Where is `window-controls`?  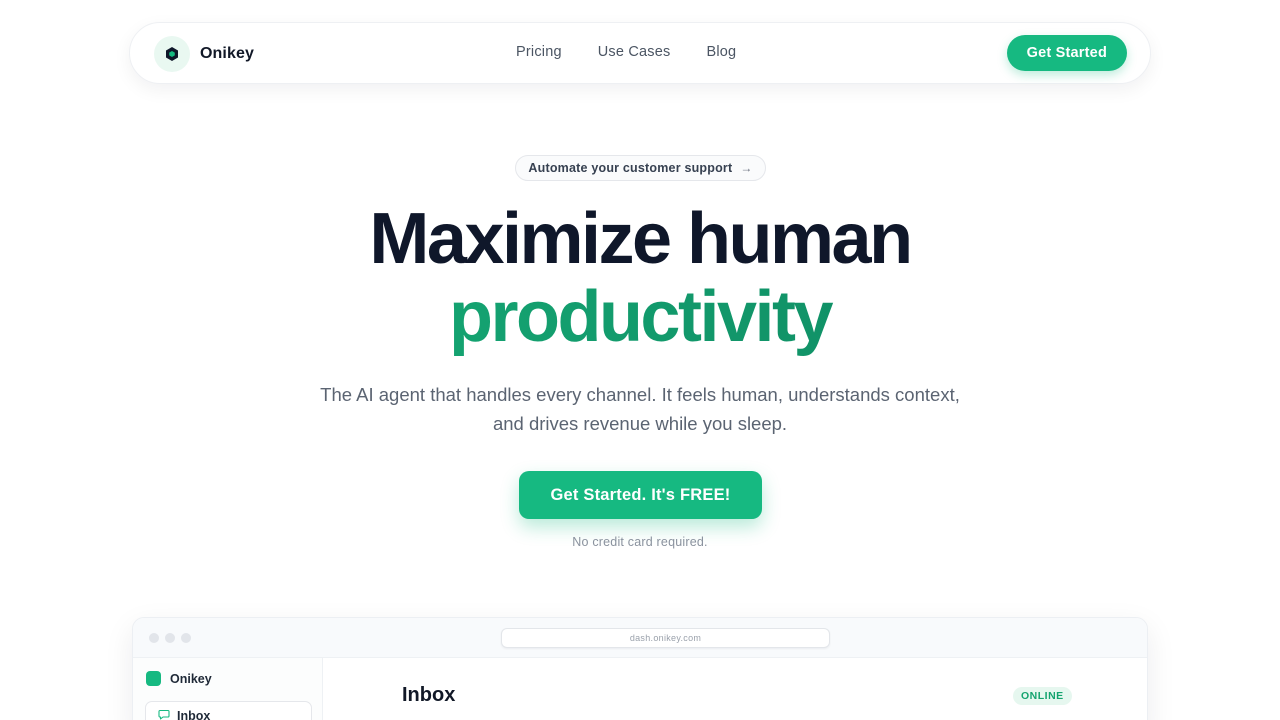
window-controls is located at coordinates (170, 638).